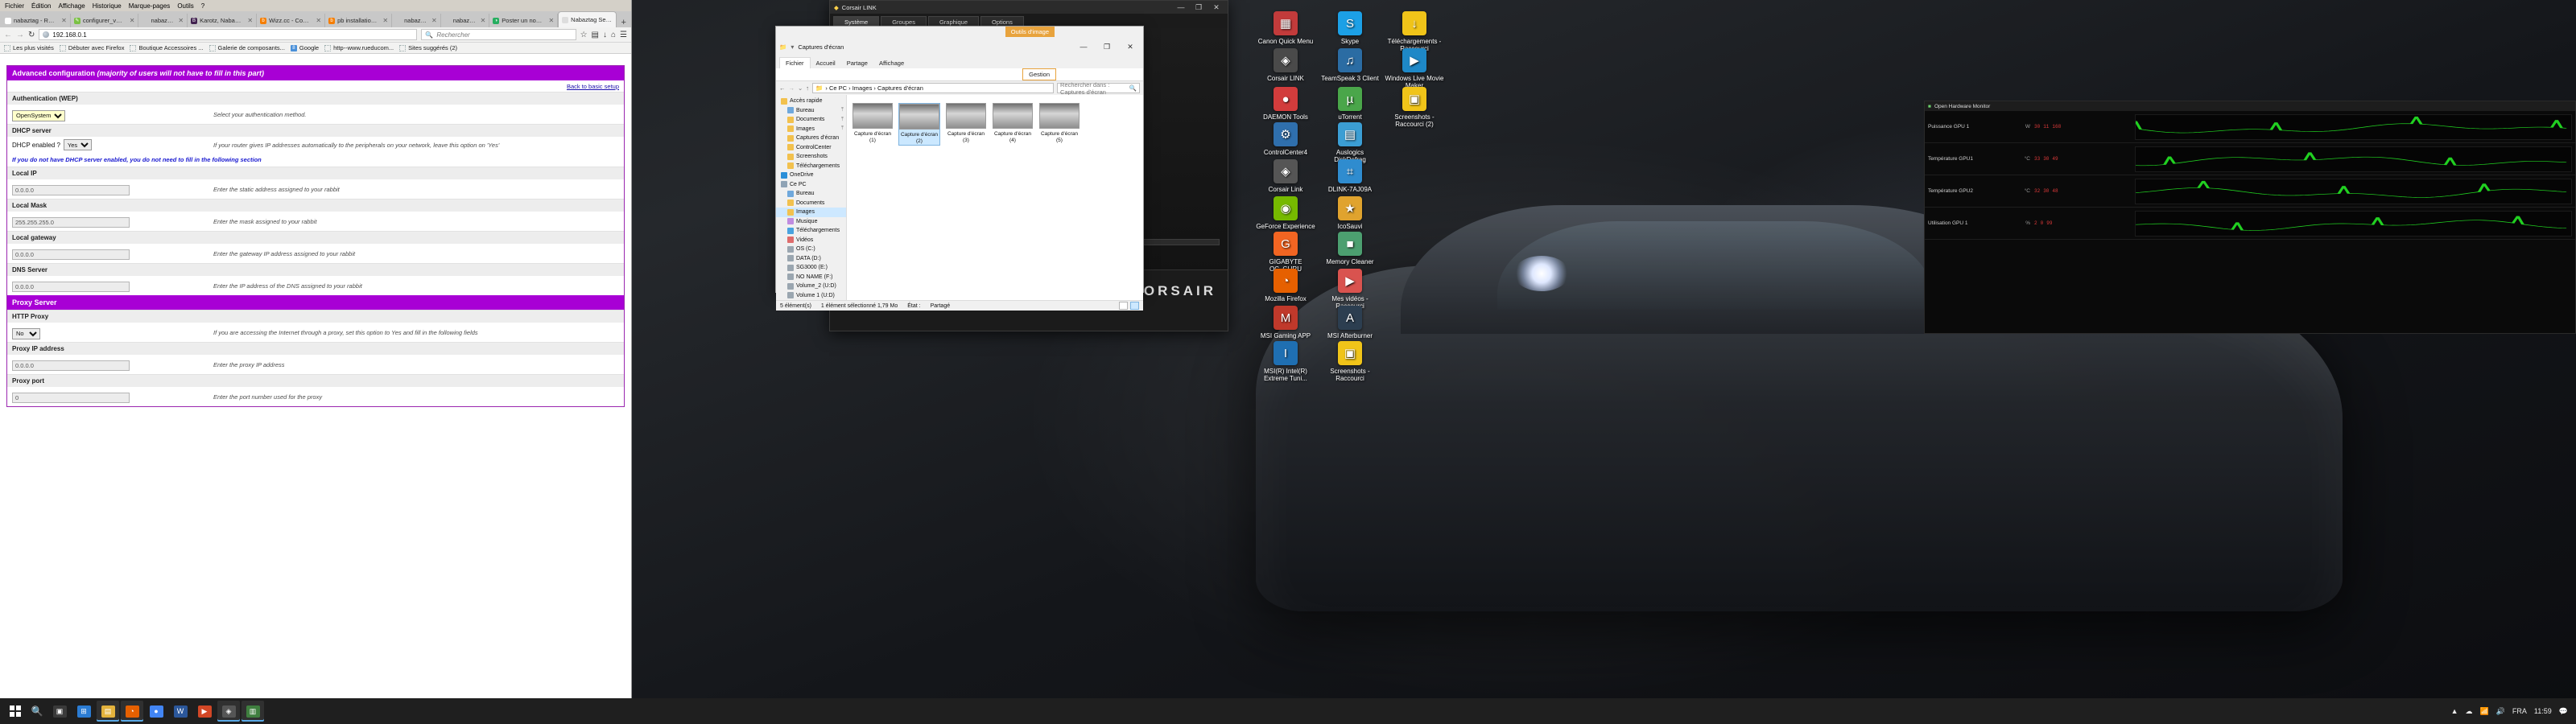 The height and width of the screenshot is (724, 2576). I want to click on taskbar-explorer: ▤, so click(108, 711).